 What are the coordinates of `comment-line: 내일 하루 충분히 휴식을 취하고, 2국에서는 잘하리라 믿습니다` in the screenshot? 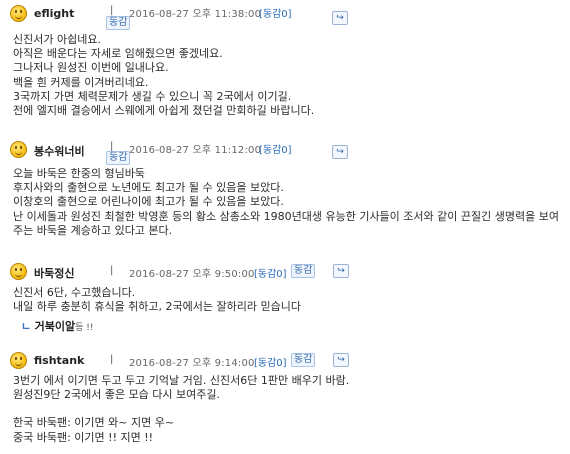 It's located at (157, 307).